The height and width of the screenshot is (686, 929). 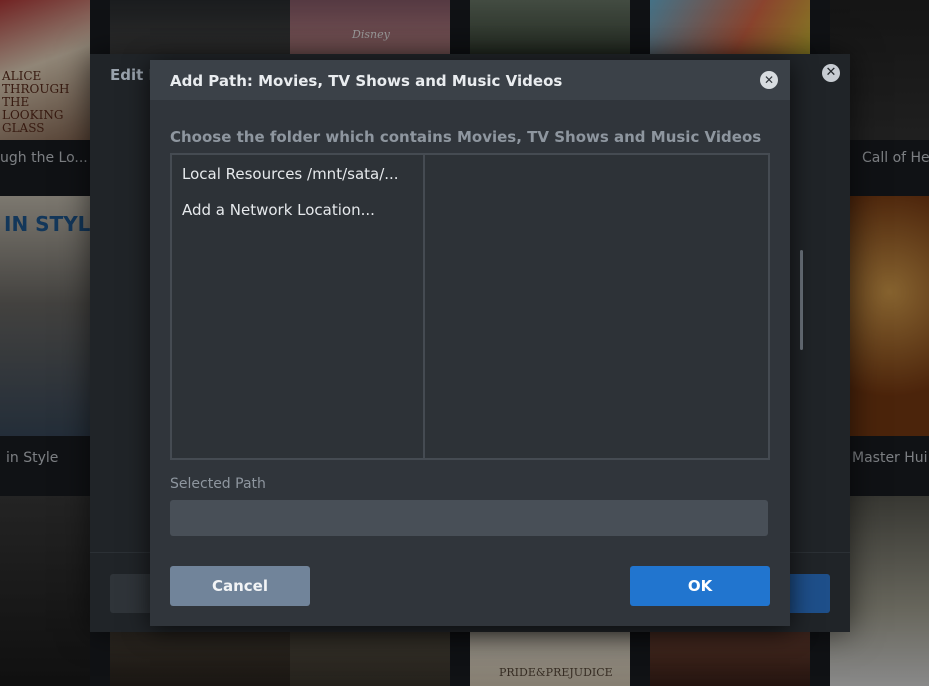 I want to click on ok-button: OK, so click(x=700, y=586).